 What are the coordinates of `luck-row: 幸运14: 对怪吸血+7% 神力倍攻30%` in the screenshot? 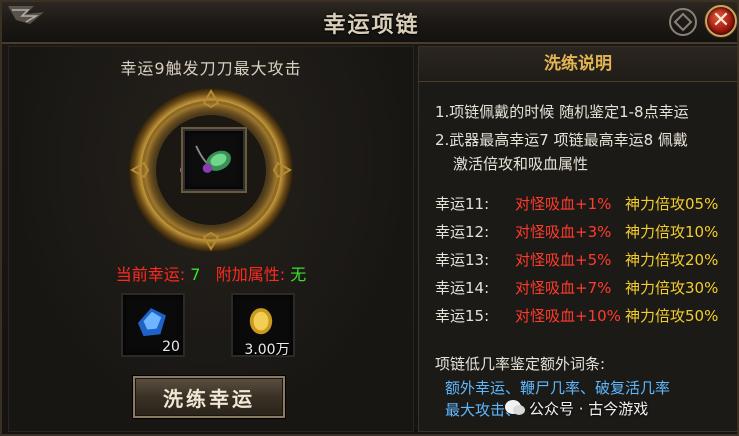 It's located at (585, 287).